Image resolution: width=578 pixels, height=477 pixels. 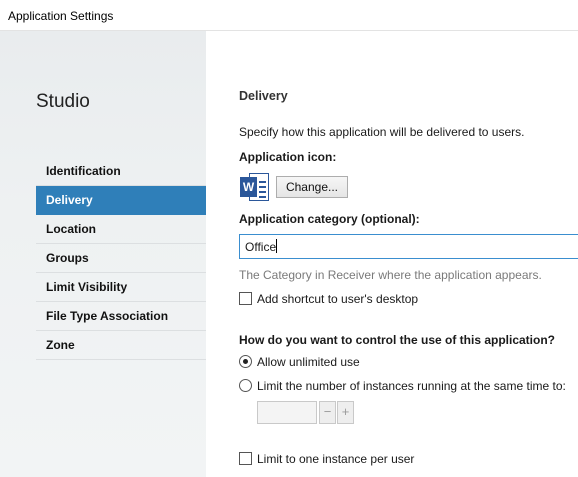 What do you see at coordinates (121, 316) in the screenshot?
I see `sidebar-item-file-type-association: File Type Association` at bounding box center [121, 316].